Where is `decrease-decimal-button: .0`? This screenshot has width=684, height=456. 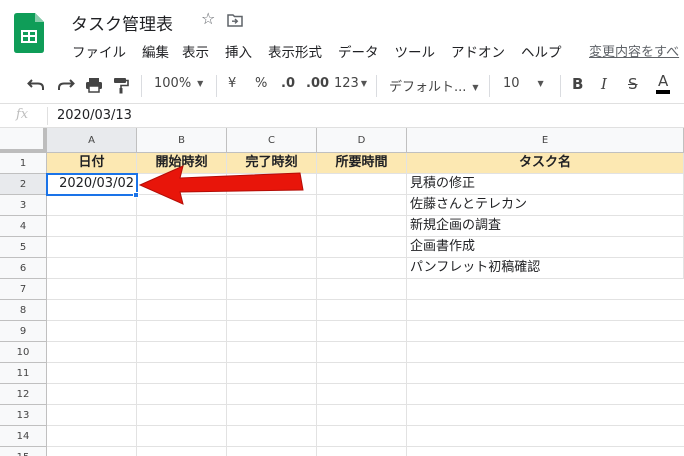 decrease-decimal-button: .0 is located at coordinates (288, 83).